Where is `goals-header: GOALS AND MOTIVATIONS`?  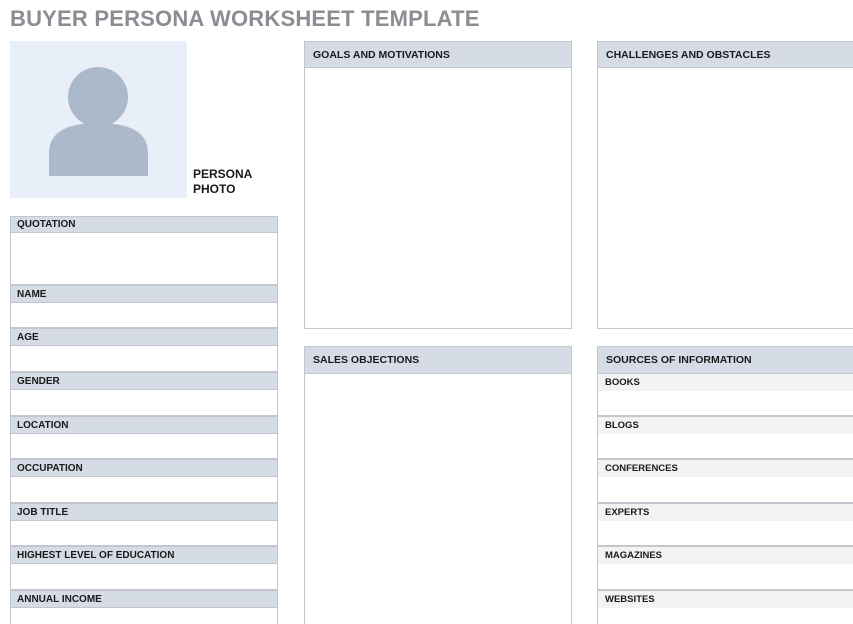 goals-header: GOALS AND MOTIVATIONS is located at coordinates (438, 54).